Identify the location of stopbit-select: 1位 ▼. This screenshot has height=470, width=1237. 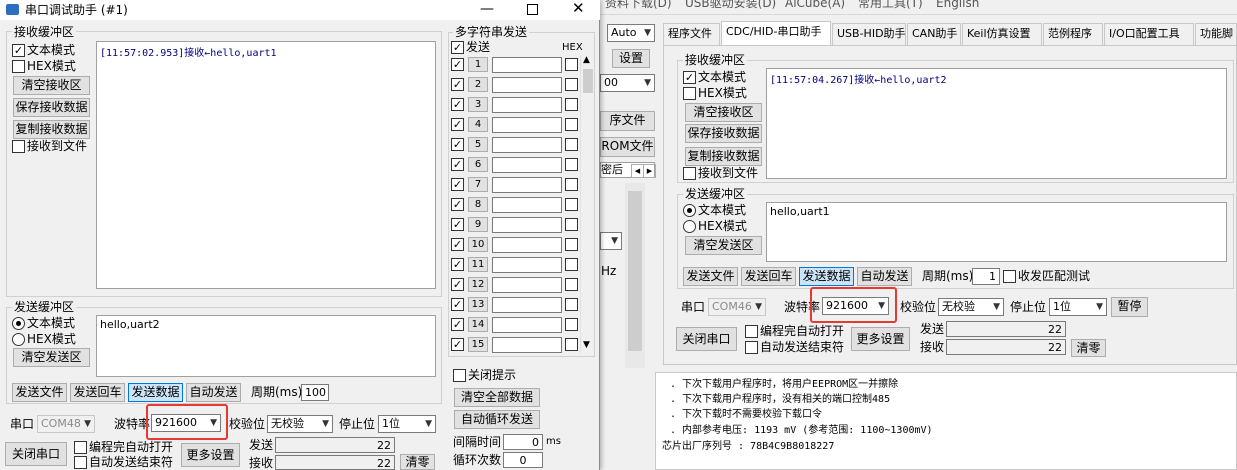
(1078, 307).